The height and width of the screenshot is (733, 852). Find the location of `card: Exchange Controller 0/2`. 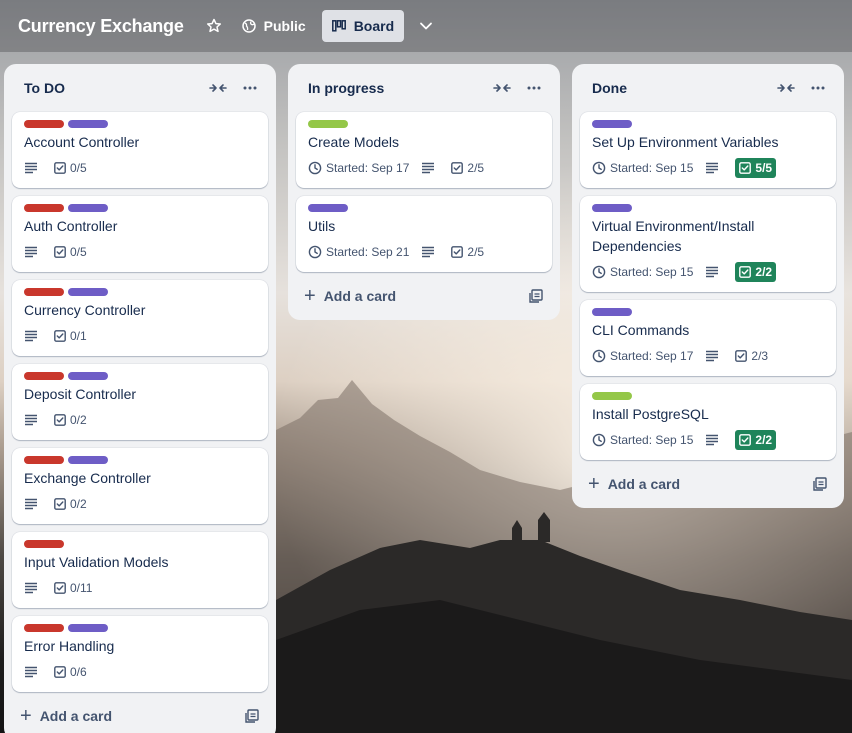

card: Exchange Controller 0/2 is located at coordinates (140, 486).